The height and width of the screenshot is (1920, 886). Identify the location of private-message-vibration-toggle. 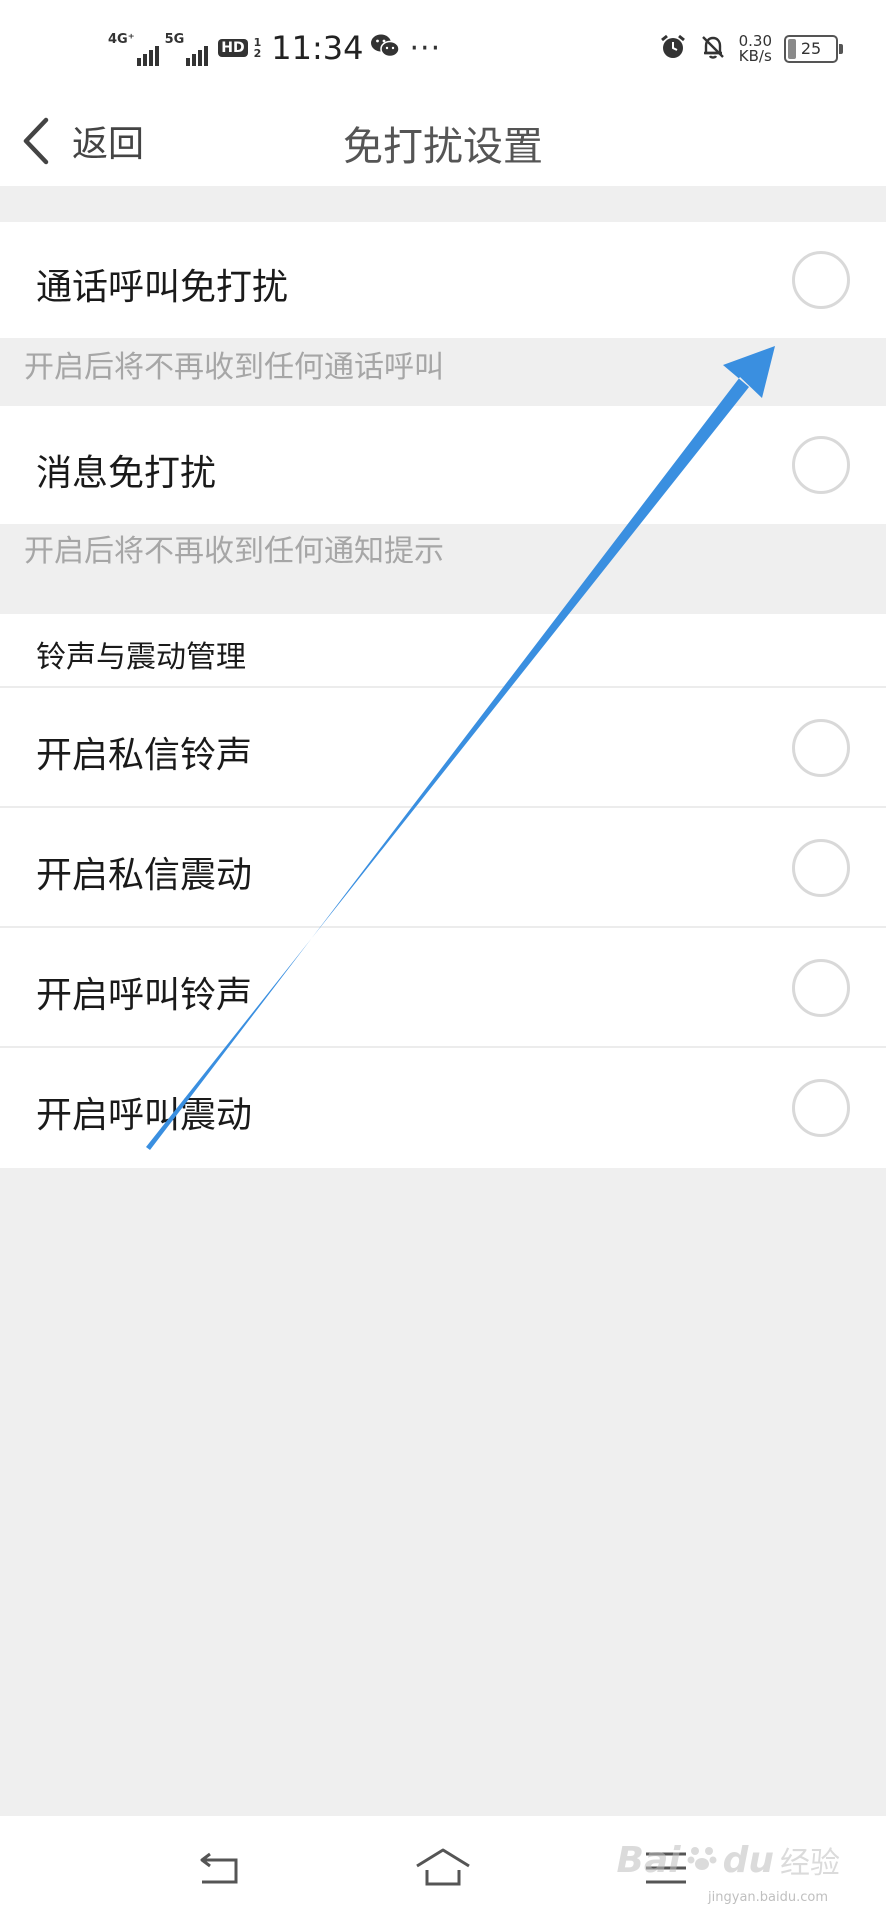
(821, 868).